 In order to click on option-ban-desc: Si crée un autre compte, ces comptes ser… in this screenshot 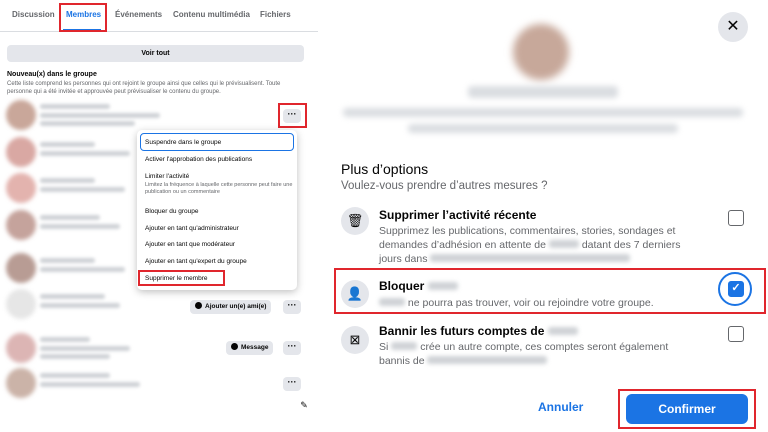, I will do `click(544, 354)`.